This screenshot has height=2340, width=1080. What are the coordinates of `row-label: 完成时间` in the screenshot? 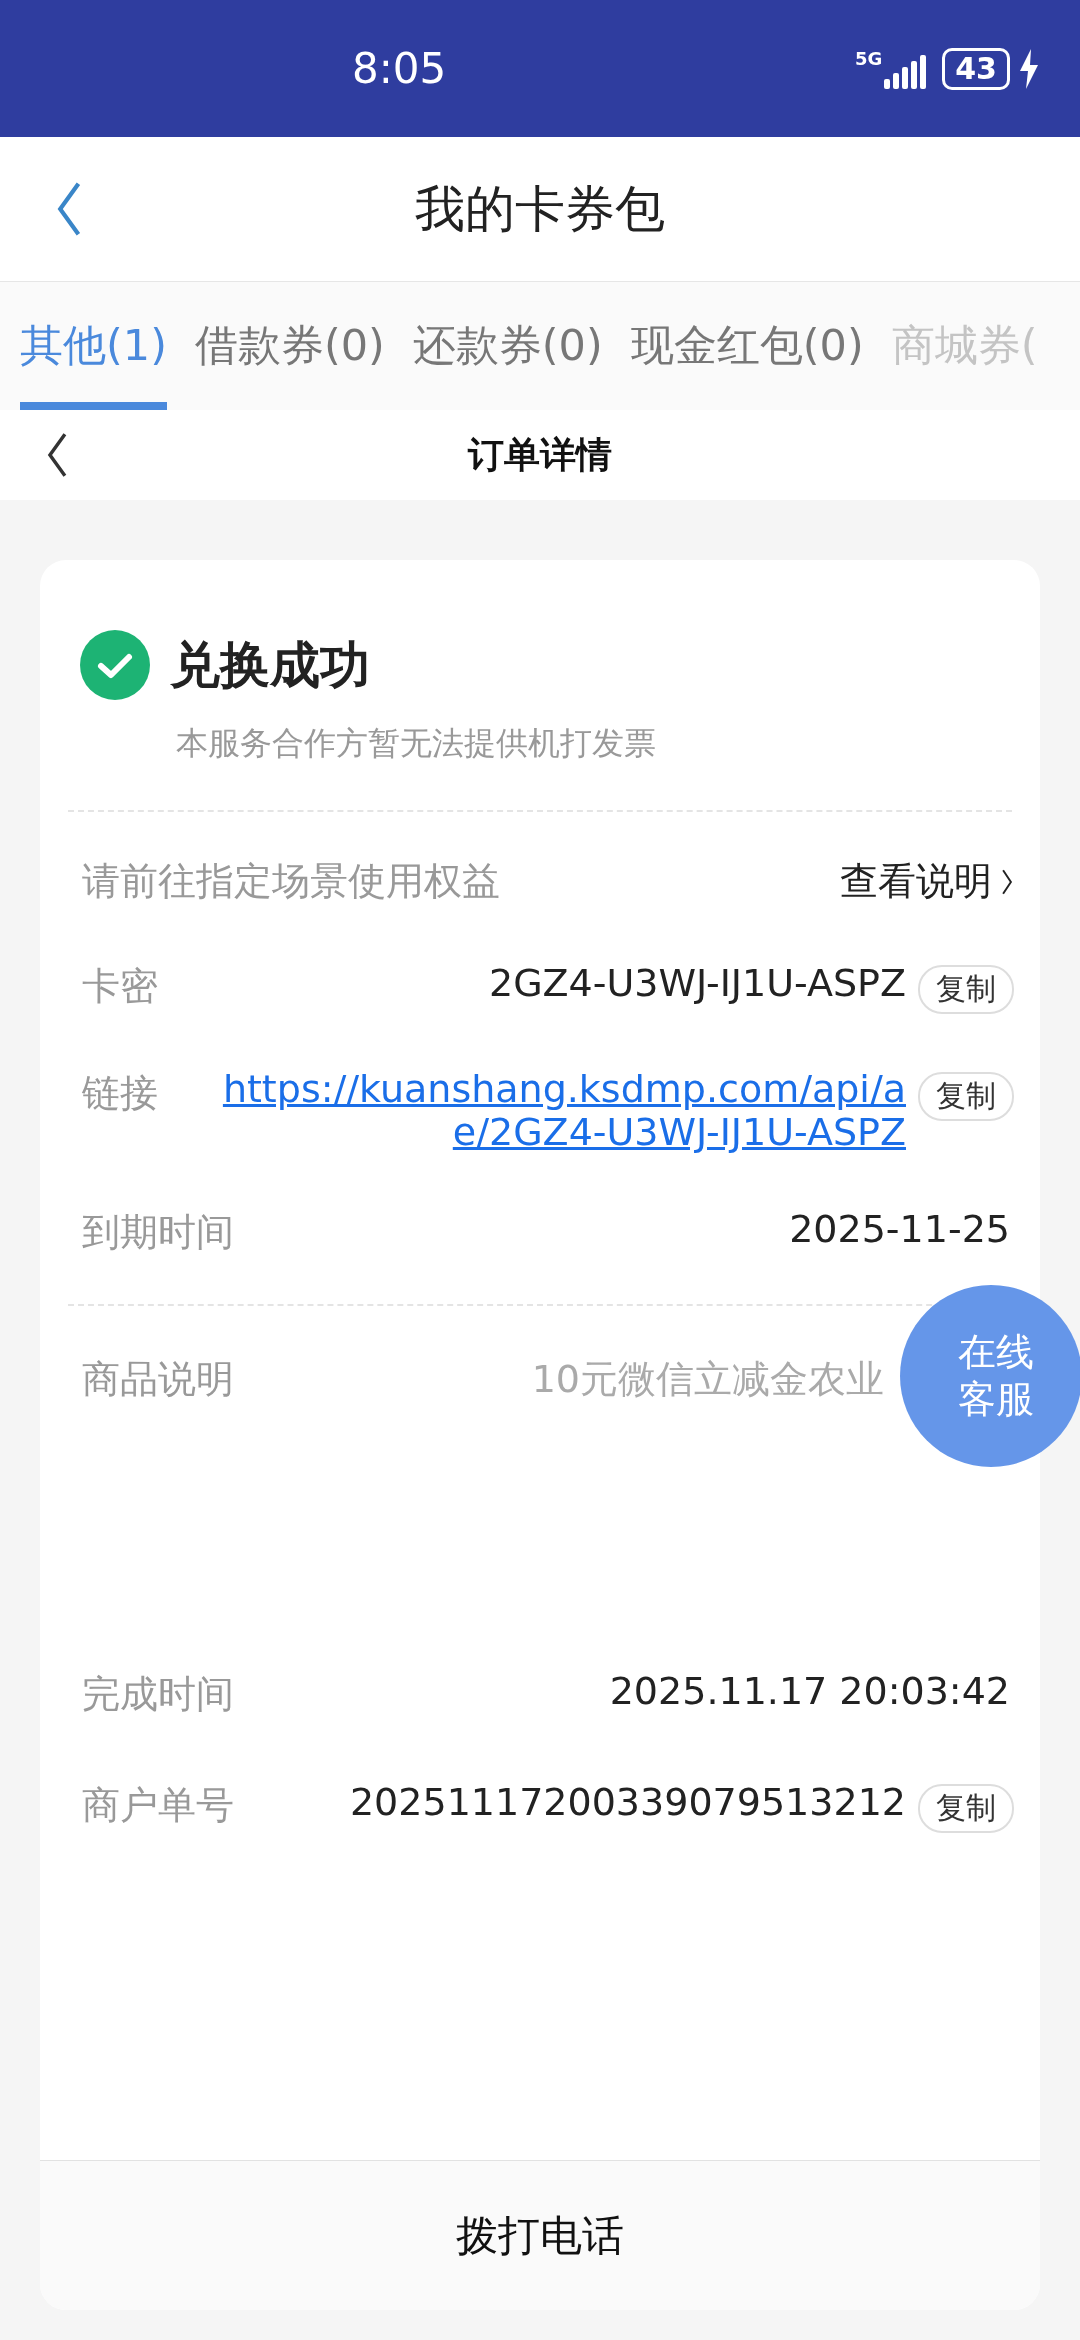 It's located at (158, 1695).